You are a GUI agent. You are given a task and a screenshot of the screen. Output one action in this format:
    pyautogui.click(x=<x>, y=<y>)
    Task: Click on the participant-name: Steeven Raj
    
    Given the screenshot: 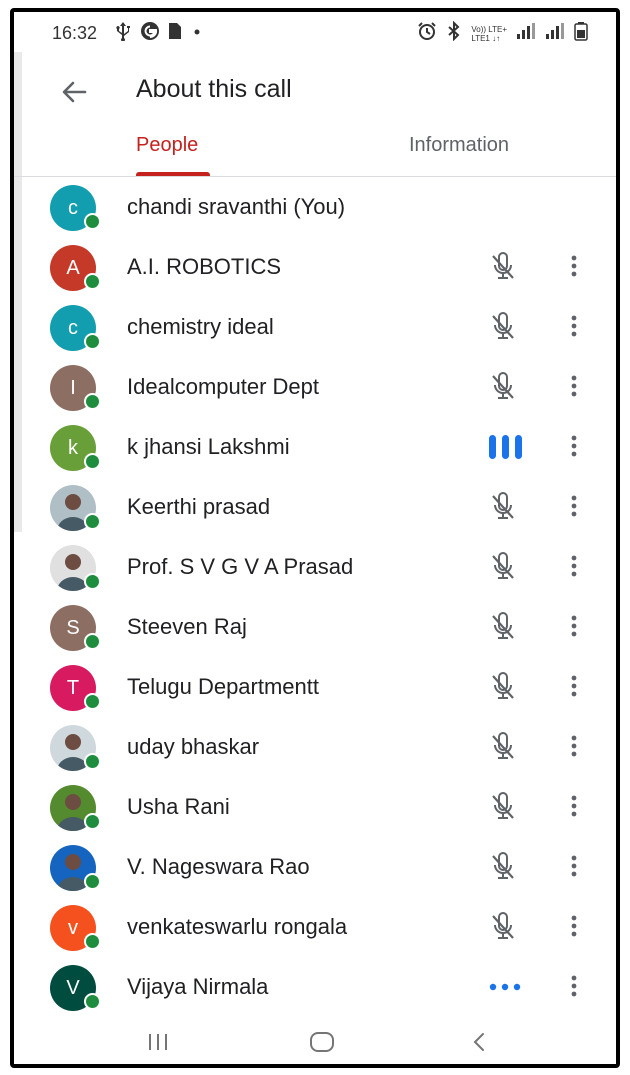 What is the action you would take?
    pyautogui.click(x=187, y=626)
    